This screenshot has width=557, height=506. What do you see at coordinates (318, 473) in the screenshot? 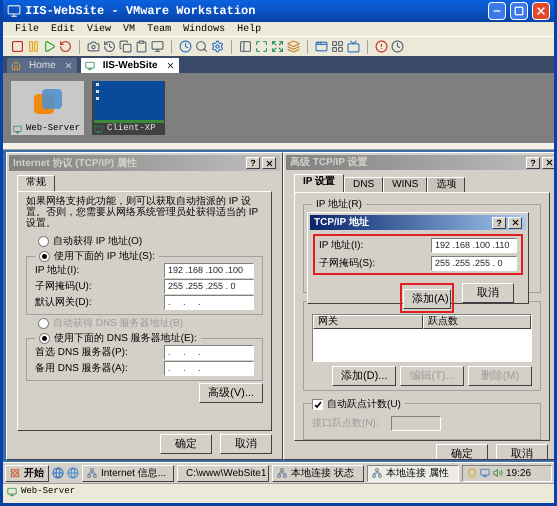
I see `taskbar-button: 本地连接 状态` at bounding box center [318, 473].